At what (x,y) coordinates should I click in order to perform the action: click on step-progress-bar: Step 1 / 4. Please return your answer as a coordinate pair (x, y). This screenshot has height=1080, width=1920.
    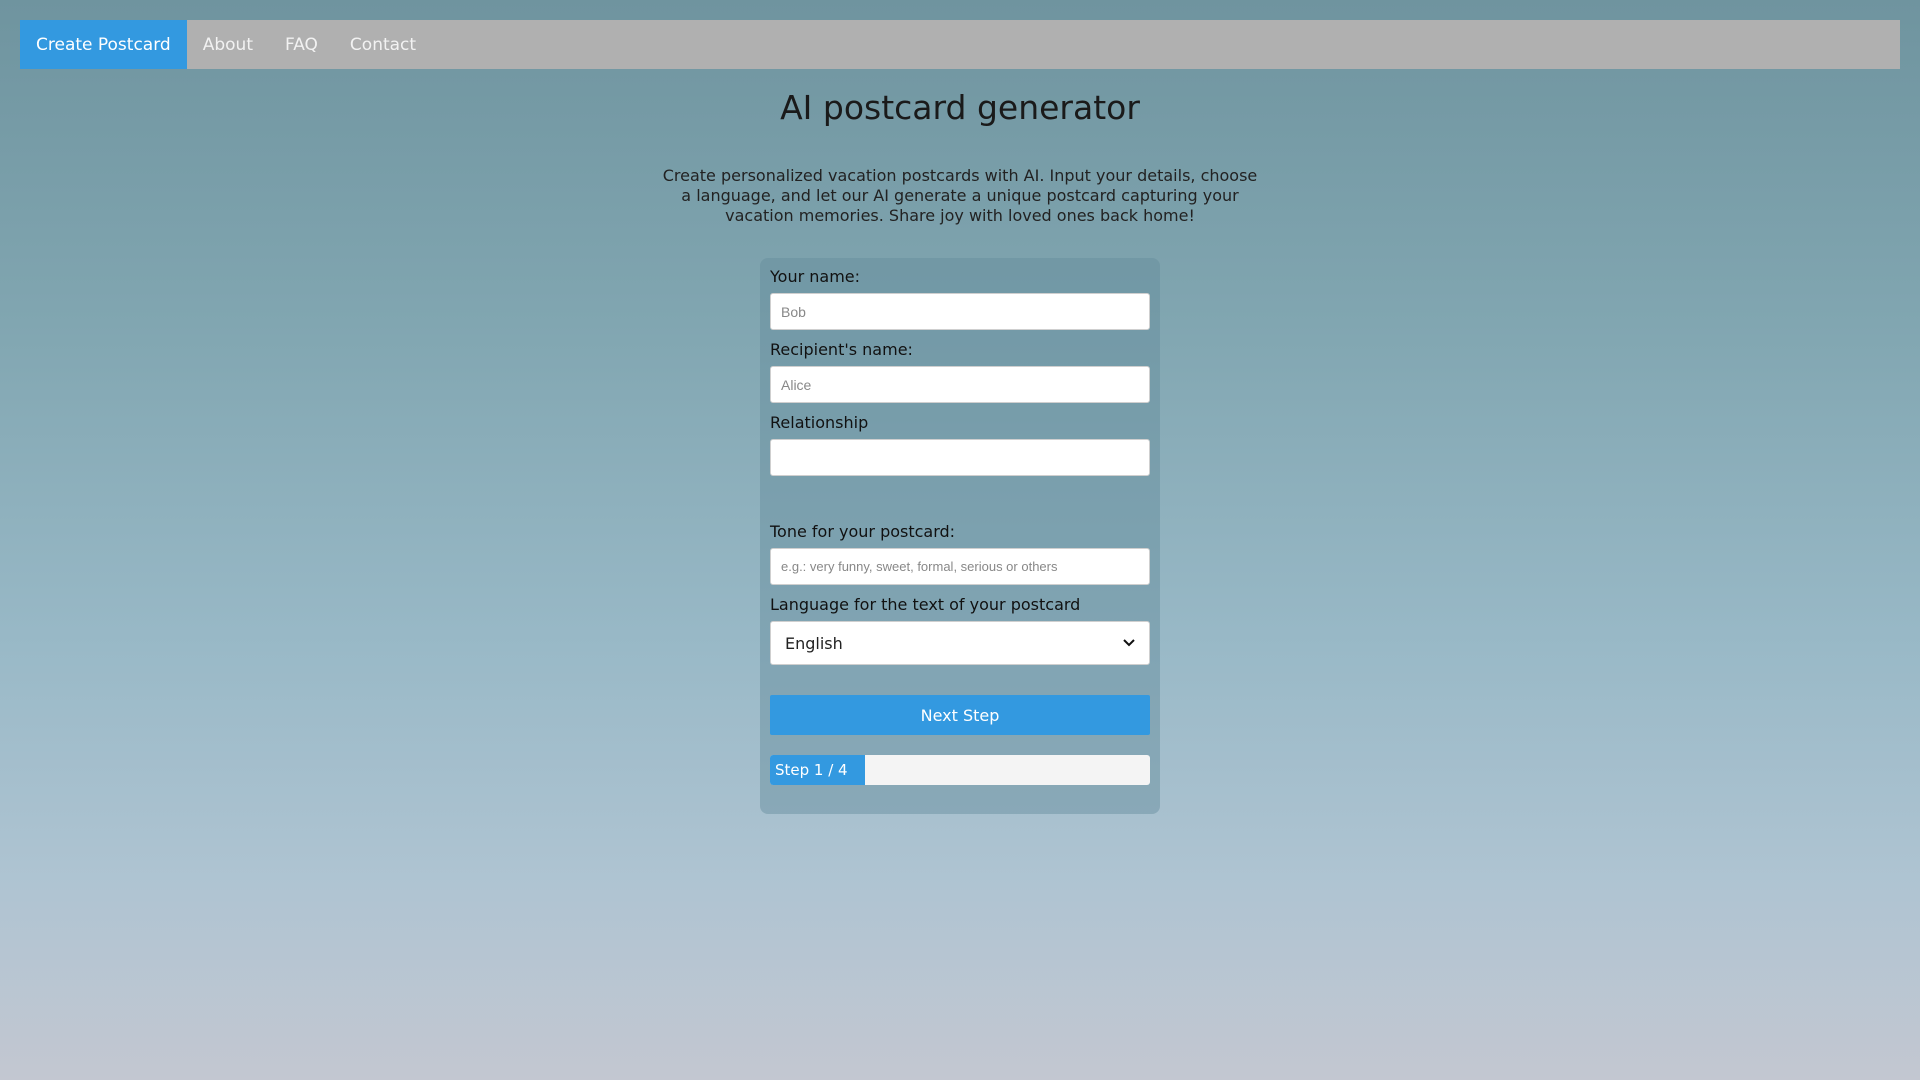
    Looking at the image, I should click on (960, 770).